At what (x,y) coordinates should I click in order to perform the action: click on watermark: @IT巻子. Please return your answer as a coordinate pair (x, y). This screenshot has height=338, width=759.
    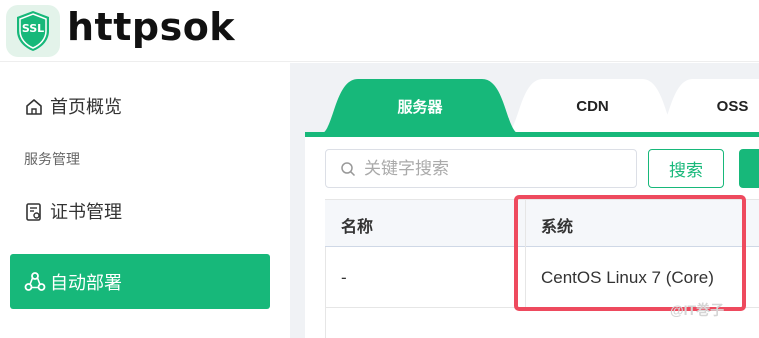
    Looking at the image, I should click on (697, 310).